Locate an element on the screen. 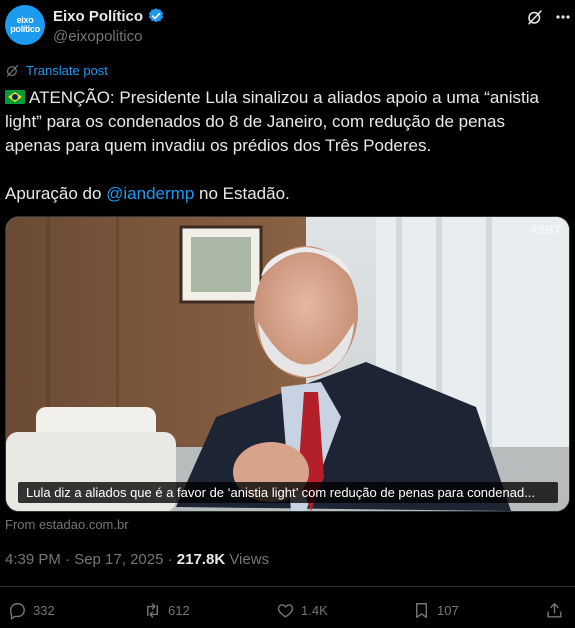 This screenshot has width=575, height=628. verified-badge-icon is located at coordinates (156, 15).